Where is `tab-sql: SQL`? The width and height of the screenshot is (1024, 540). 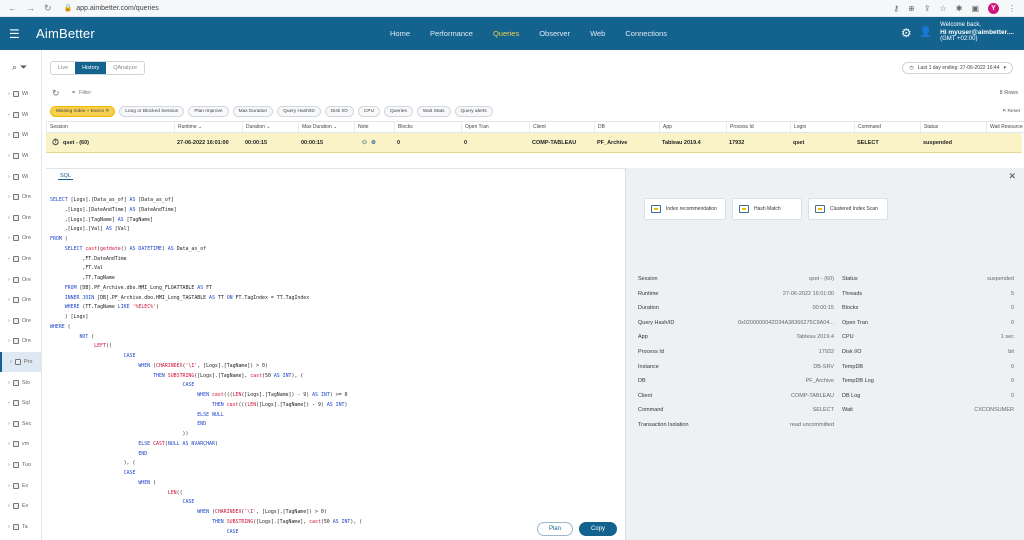 tab-sql: SQL is located at coordinates (66, 176).